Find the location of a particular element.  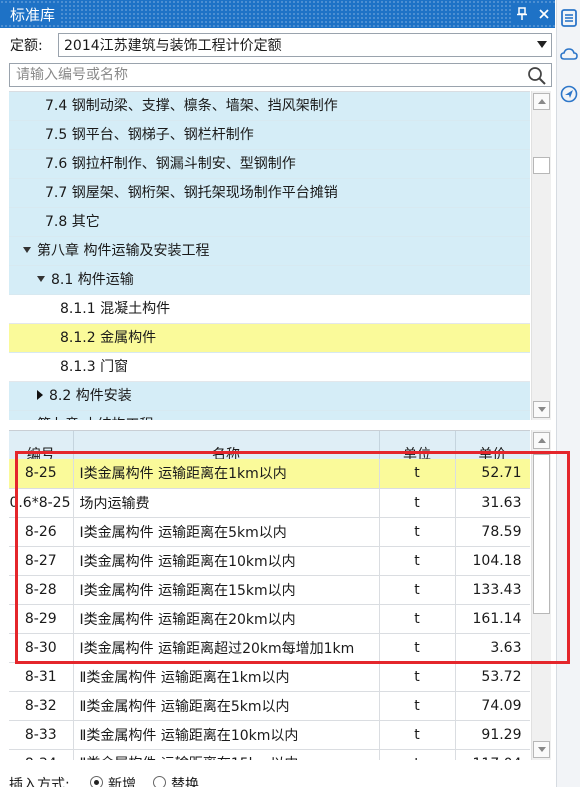

pin-icon is located at coordinates (522, 14).